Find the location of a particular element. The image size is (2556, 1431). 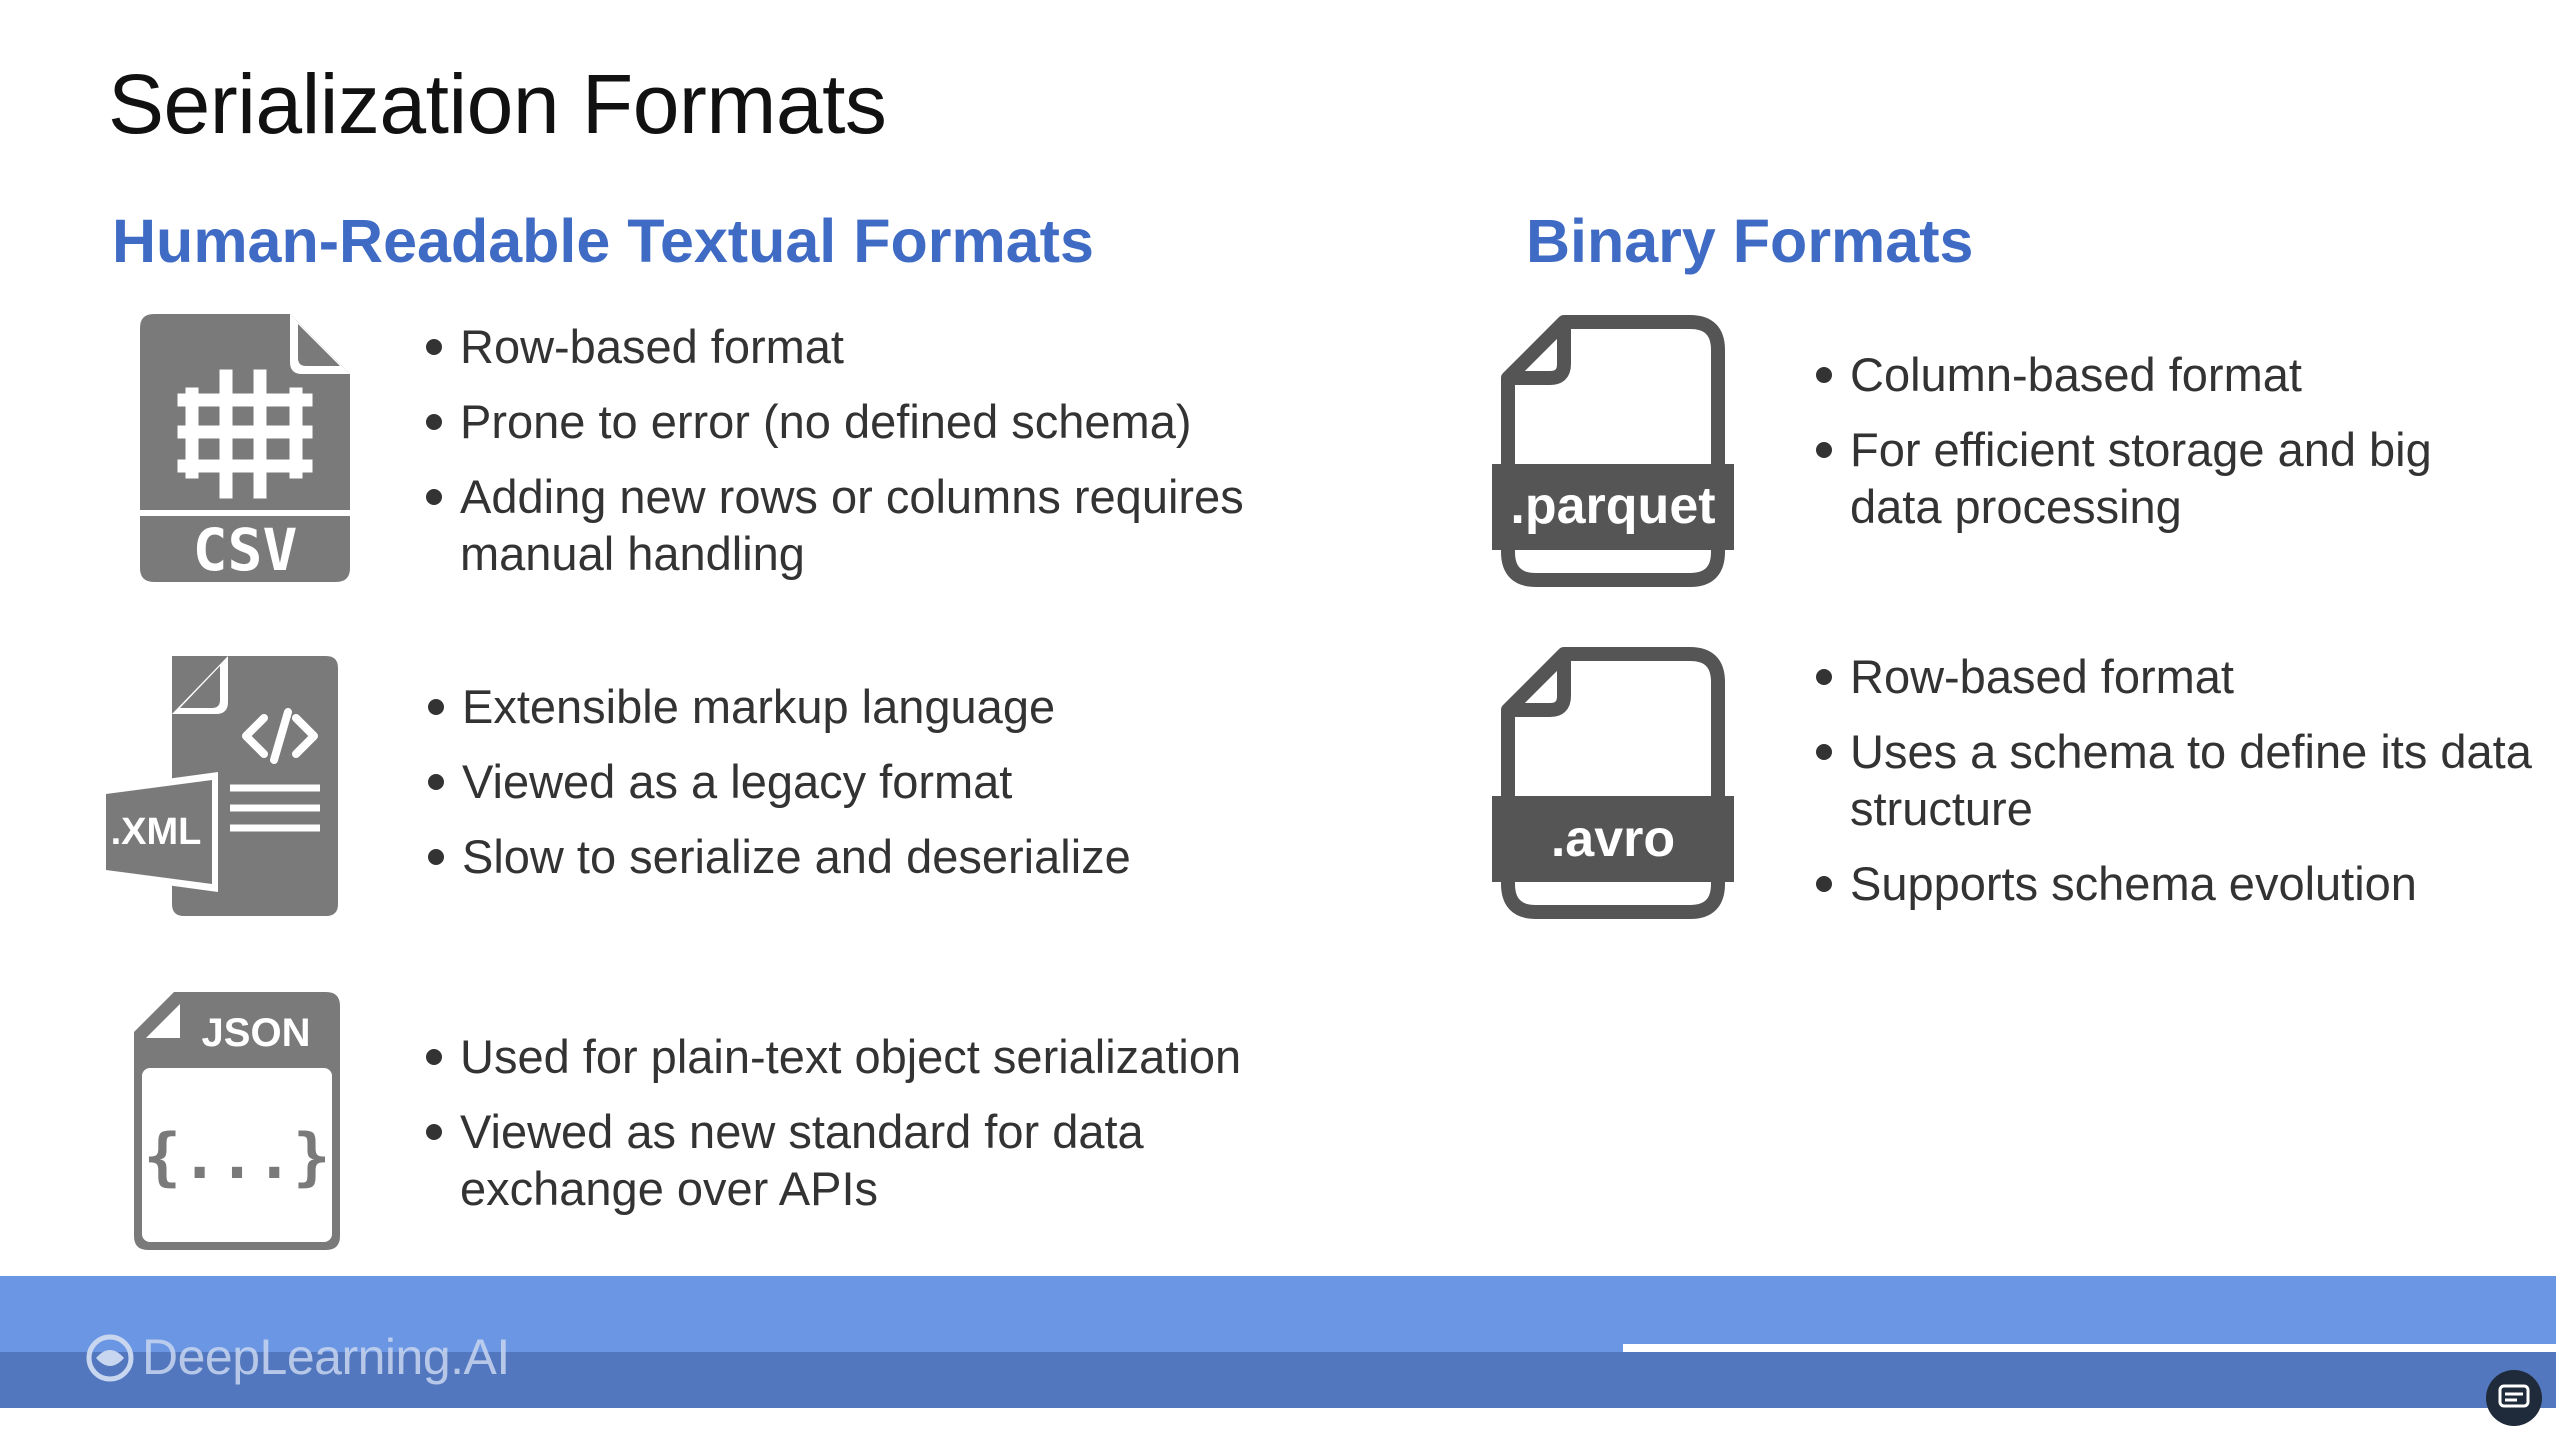

parquet-bullet-1: Column-based format is located at coordinates (2174, 374).